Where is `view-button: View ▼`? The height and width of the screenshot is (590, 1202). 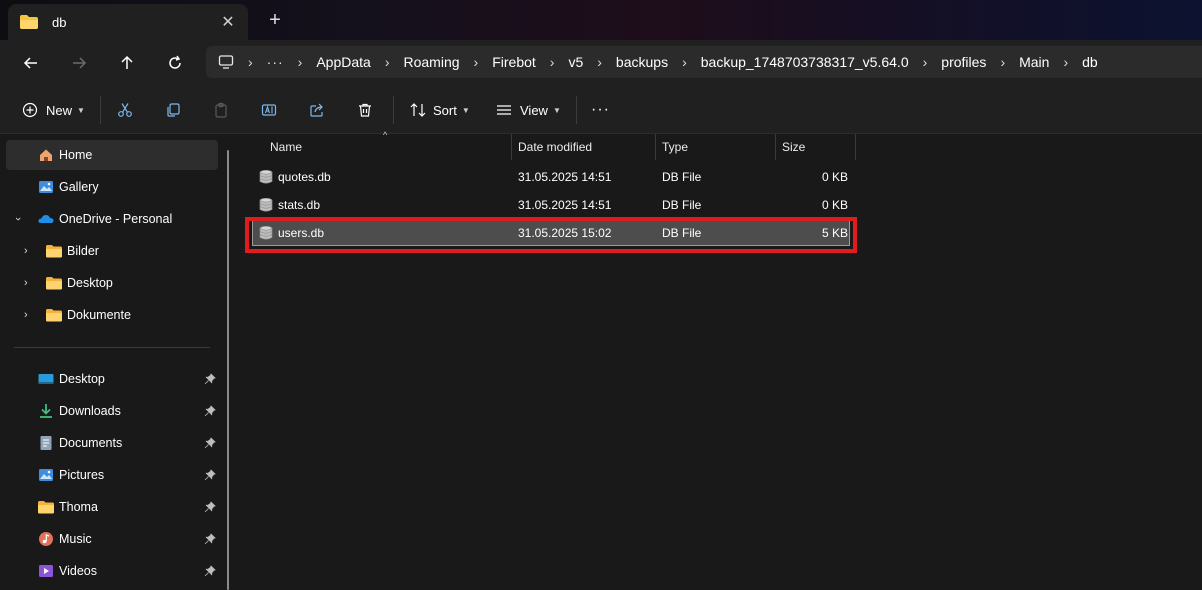 view-button: View ▼ is located at coordinates (528, 110).